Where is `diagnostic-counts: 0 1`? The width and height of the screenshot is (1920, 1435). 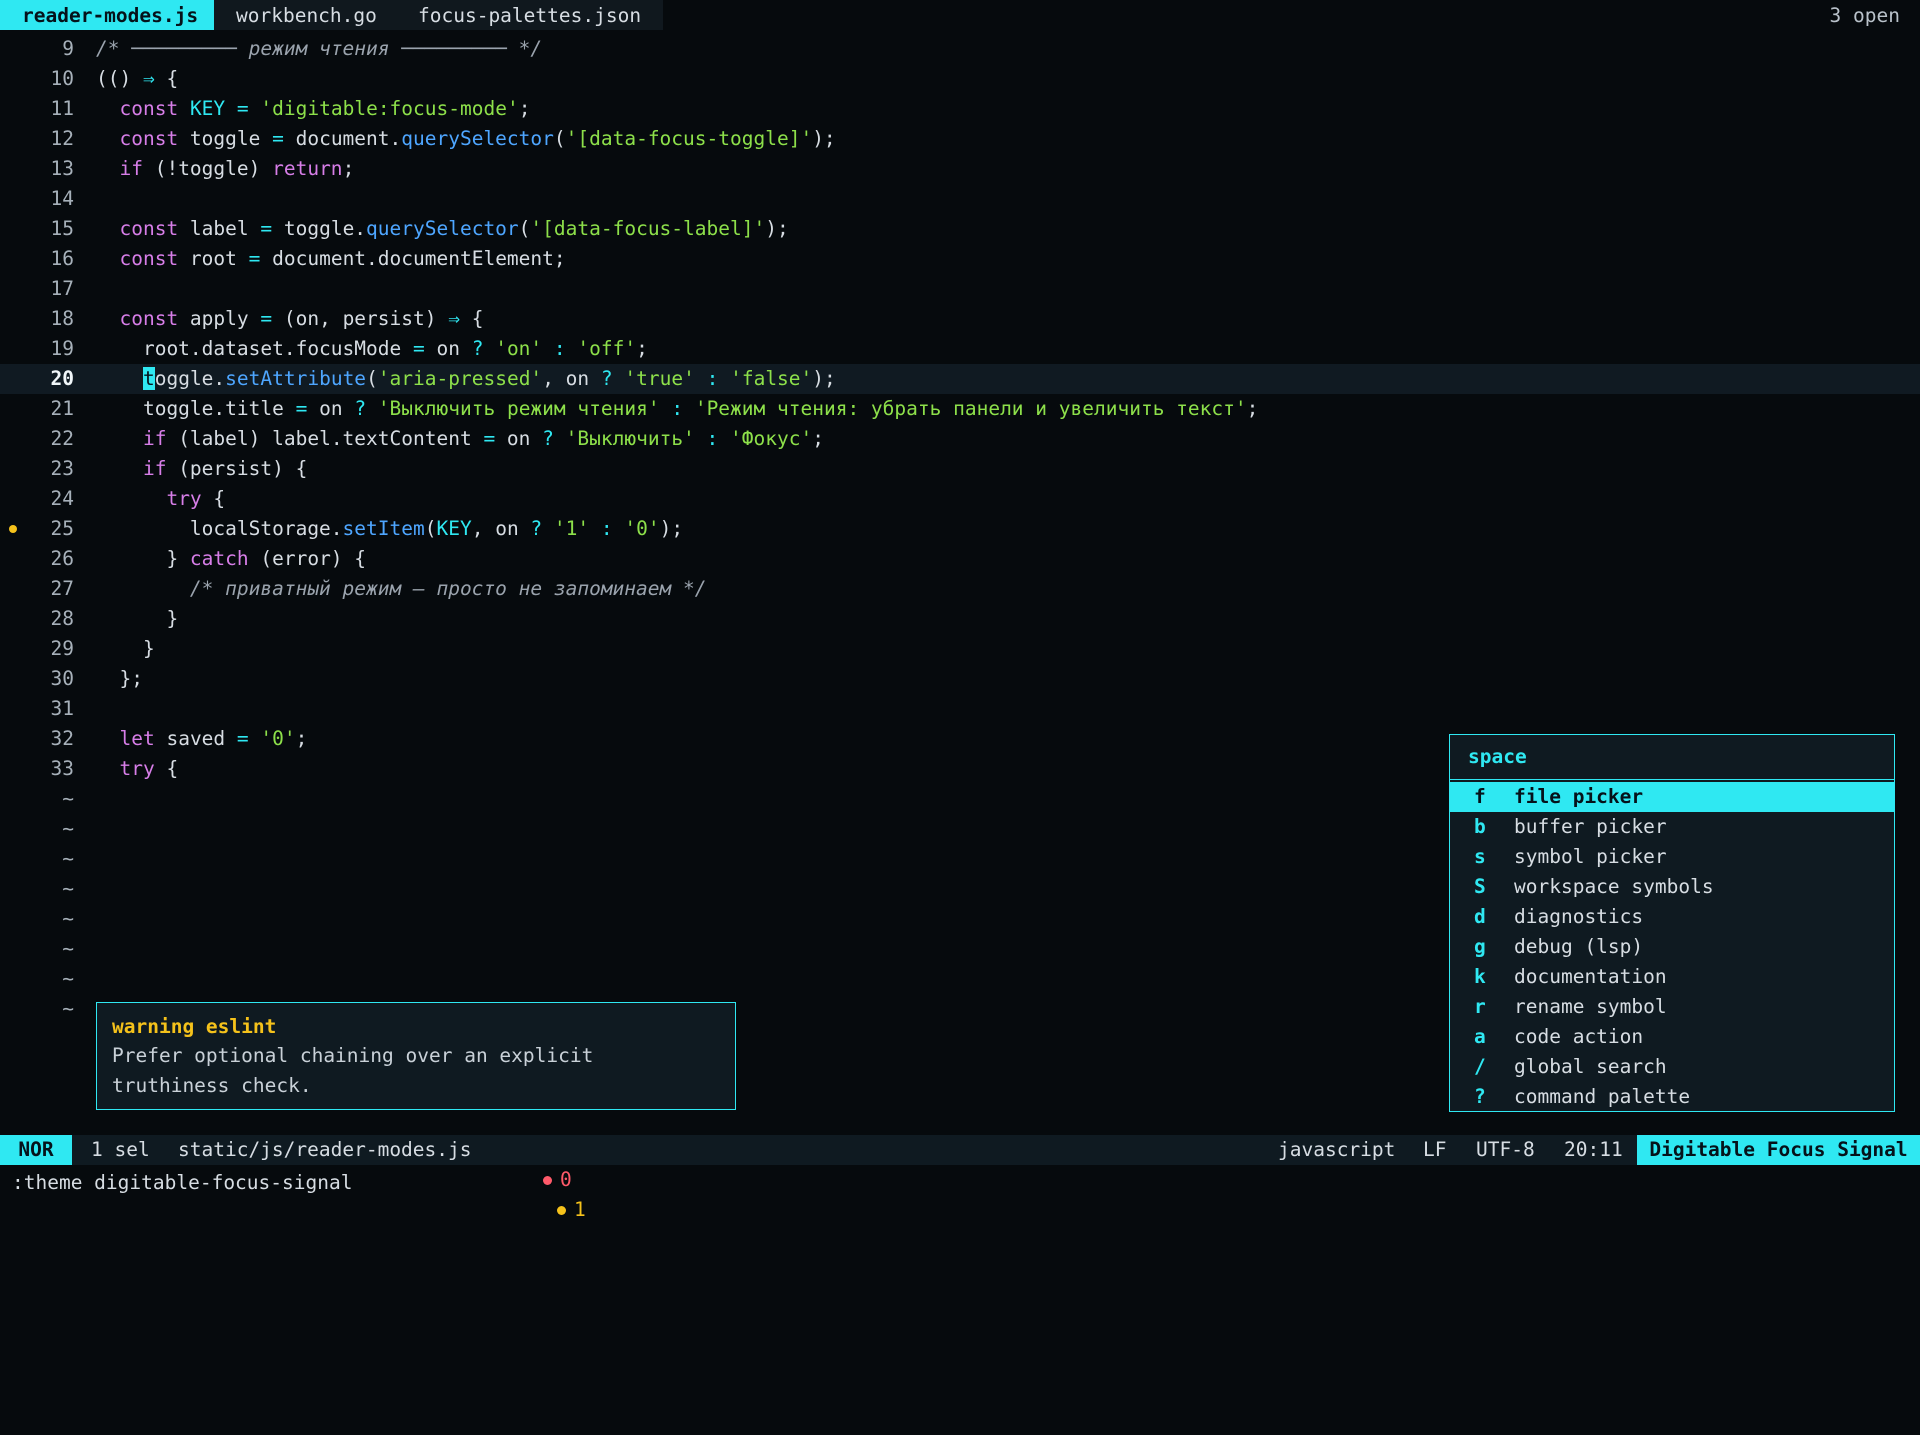
diagnostic-counts: 0 1 is located at coordinates (541, 1195).